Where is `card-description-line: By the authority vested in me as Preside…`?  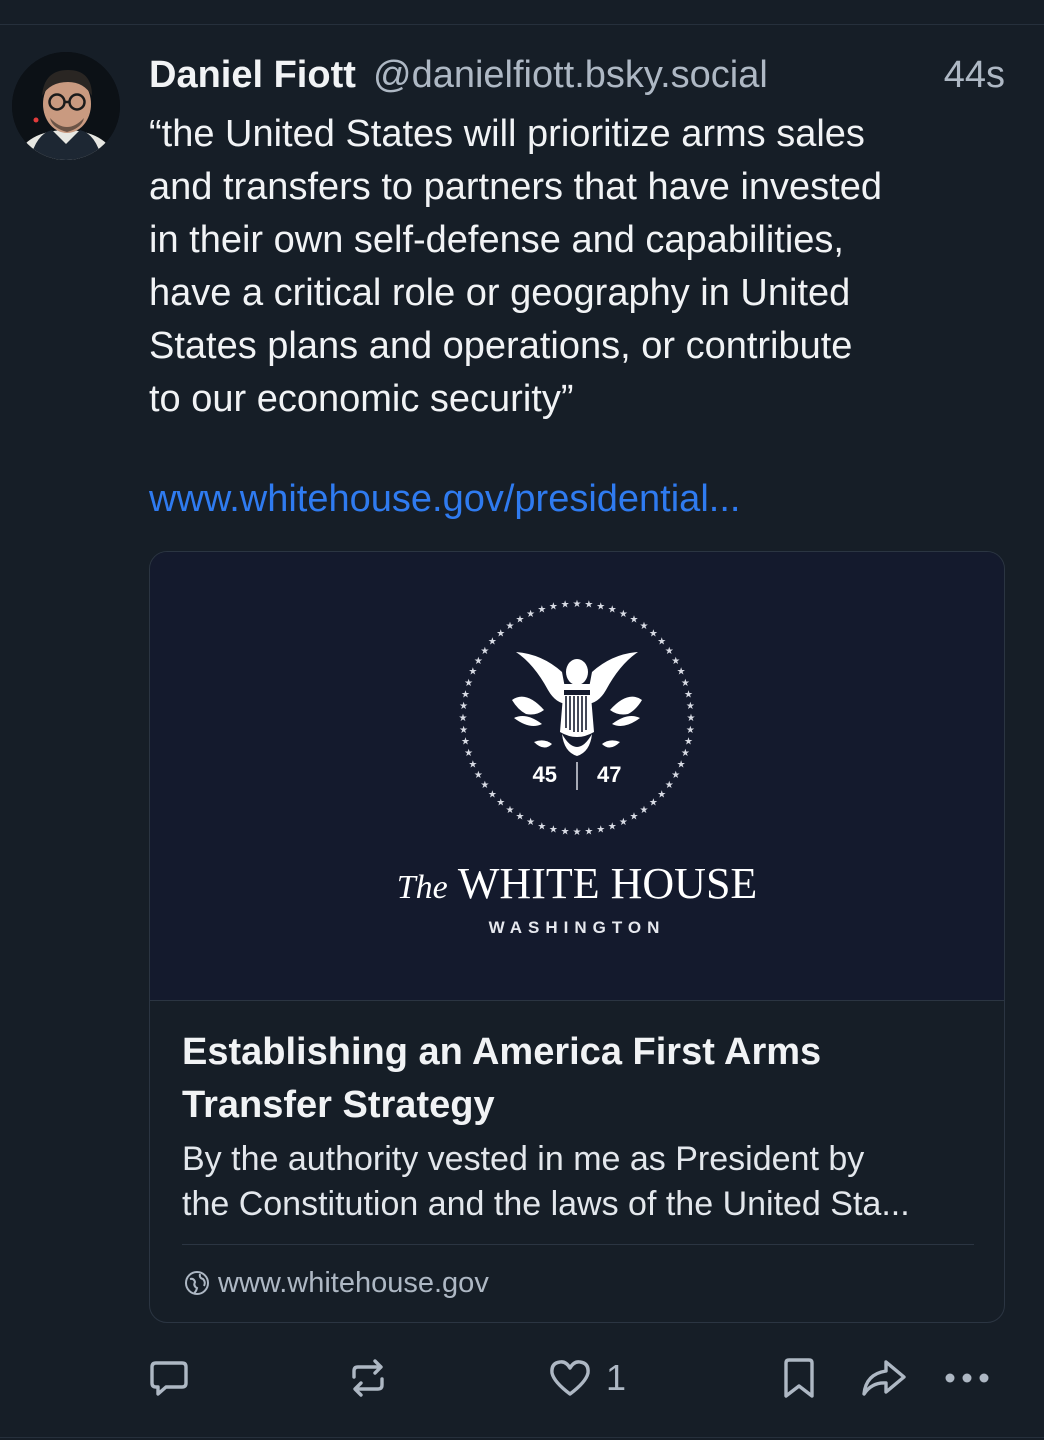 card-description-line: By the authority vested in me as Preside… is located at coordinates (523, 1159).